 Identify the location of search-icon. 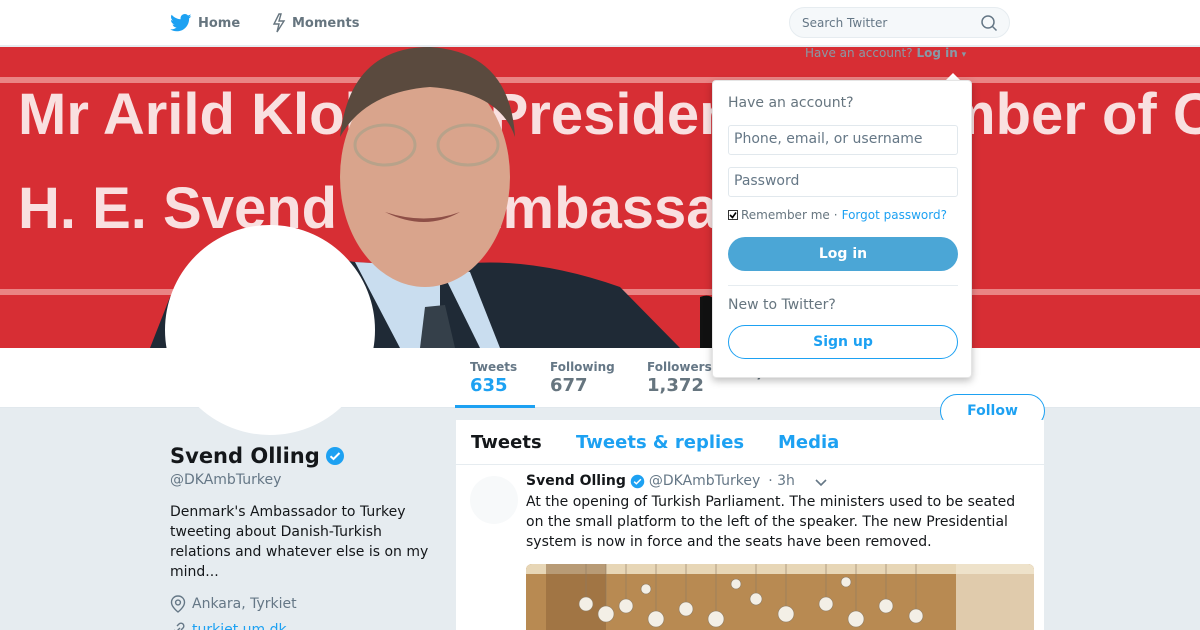
(989, 23).